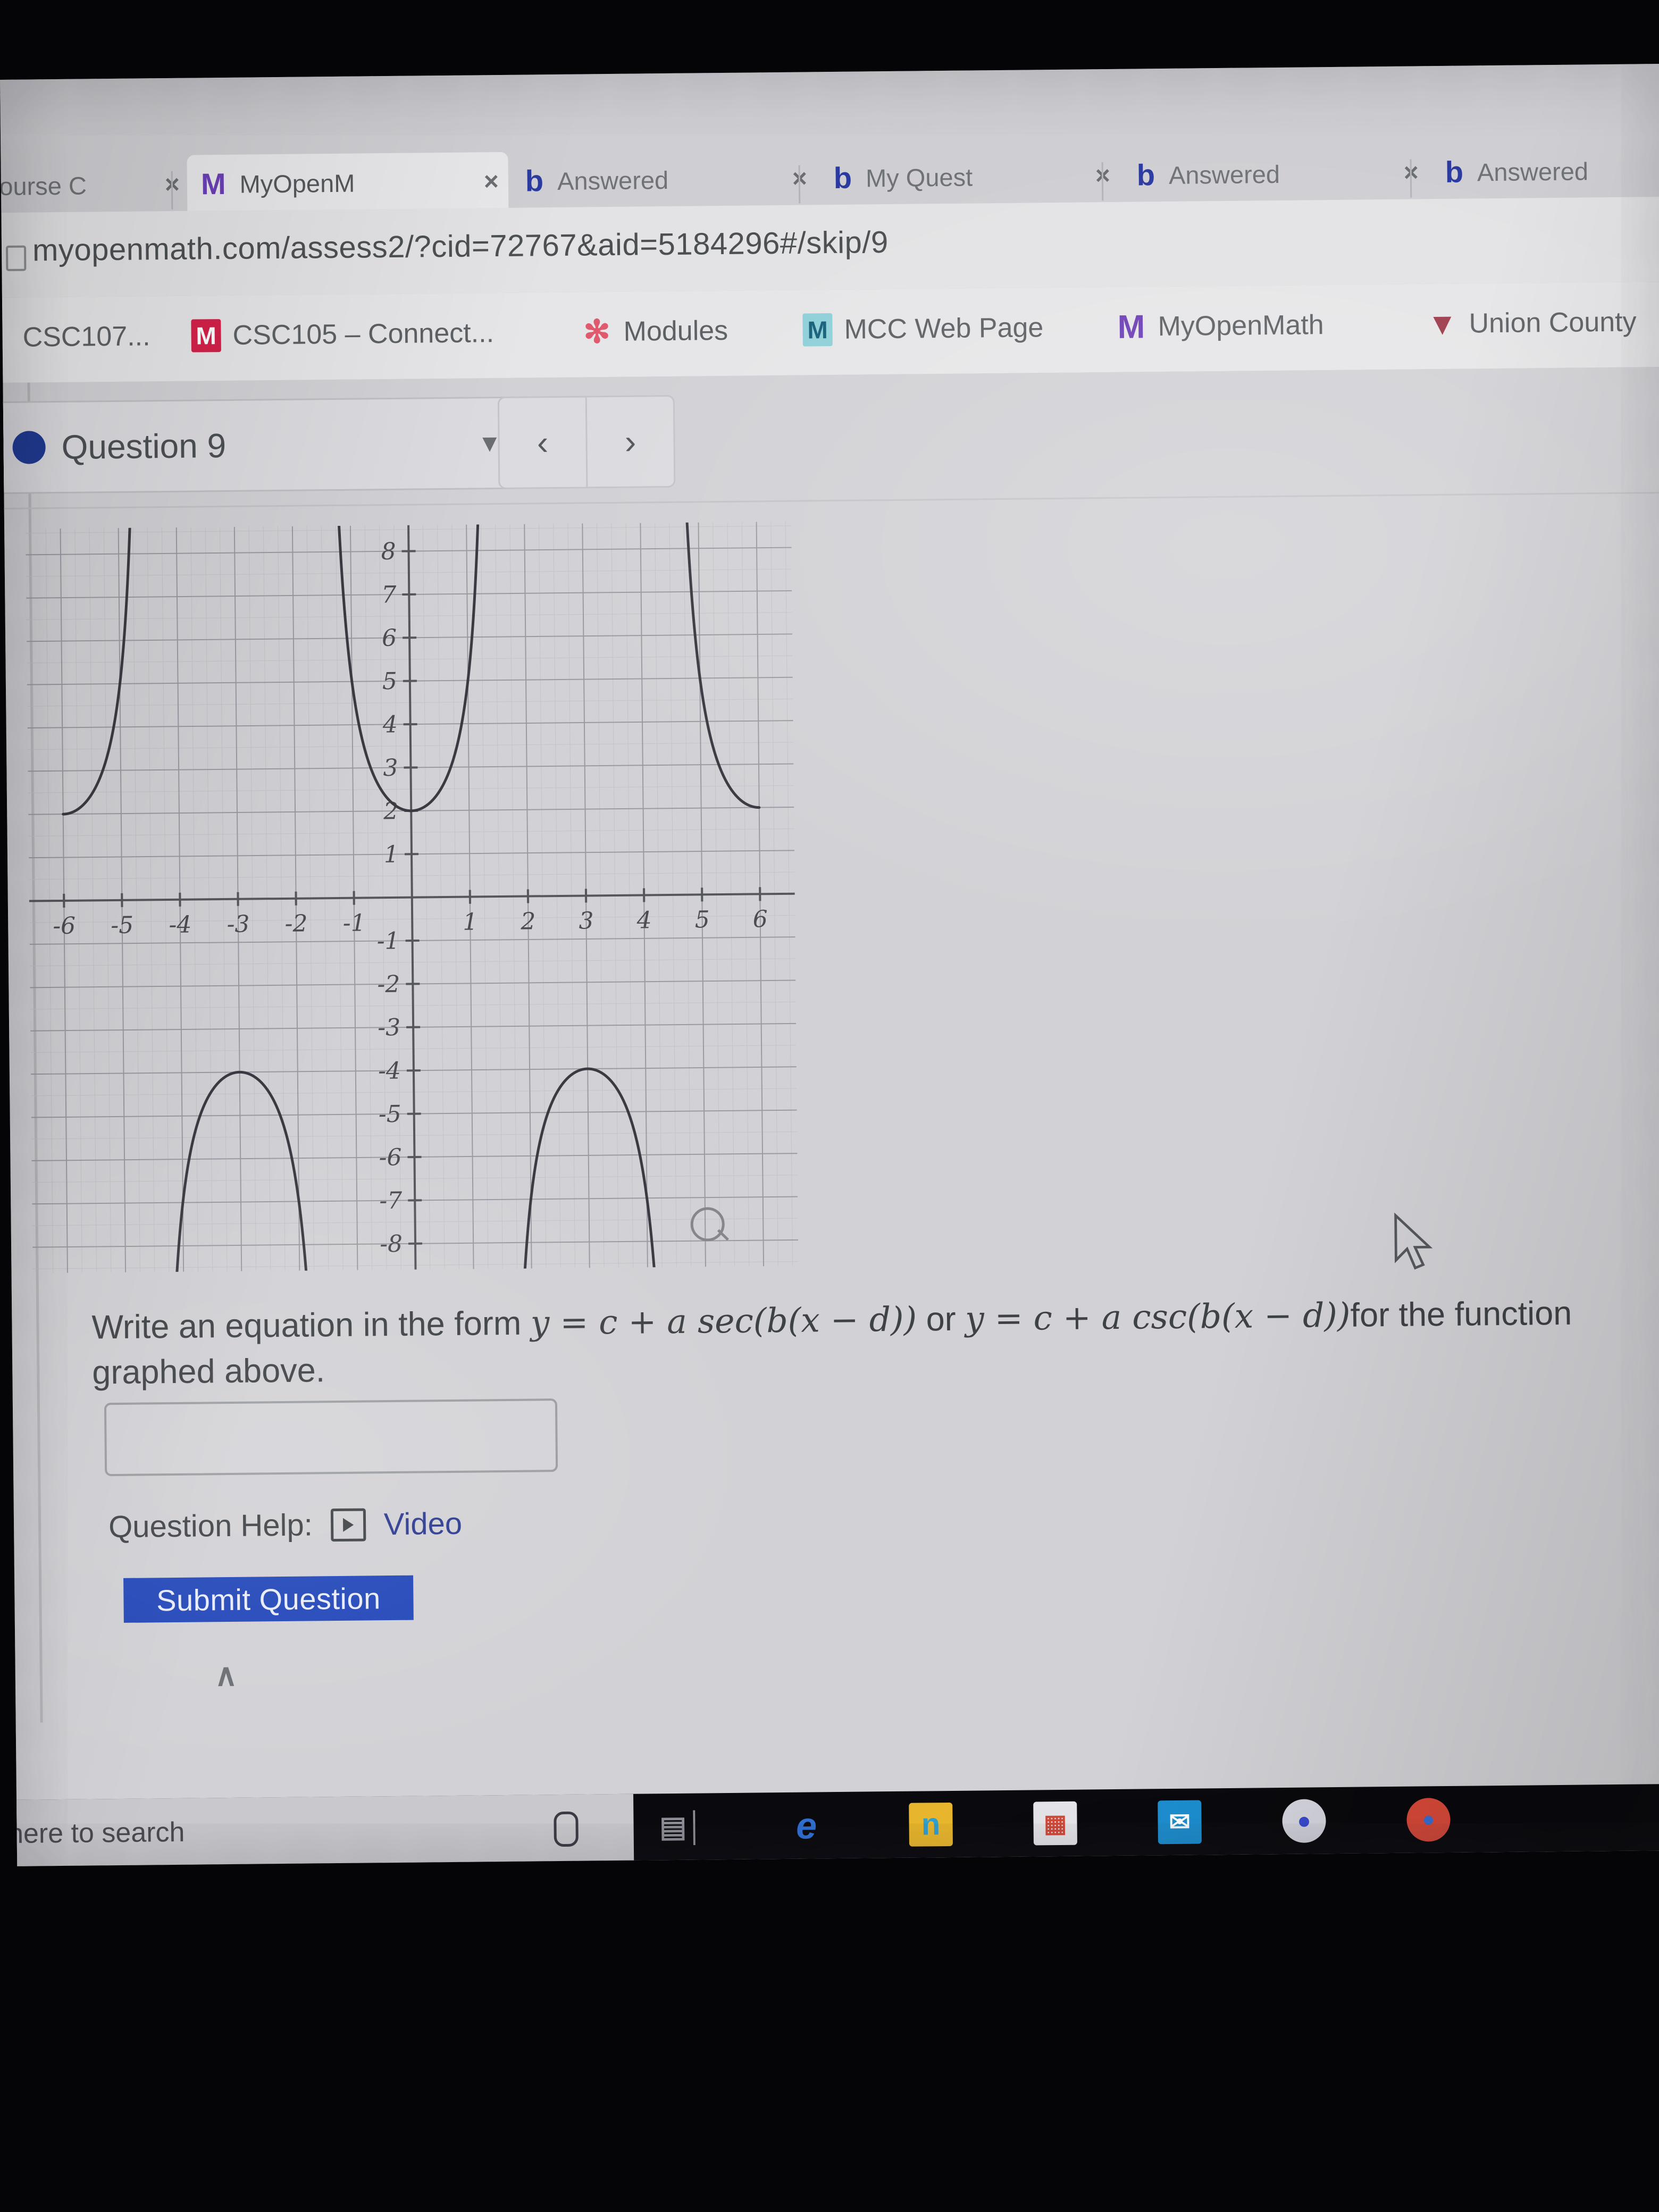 Image resolution: width=1659 pixels, height=2212 pixels. Describe the element at coordinates (317, 1830) in the screenshot. I see `taskbar-search-box: e here to search` at that location.